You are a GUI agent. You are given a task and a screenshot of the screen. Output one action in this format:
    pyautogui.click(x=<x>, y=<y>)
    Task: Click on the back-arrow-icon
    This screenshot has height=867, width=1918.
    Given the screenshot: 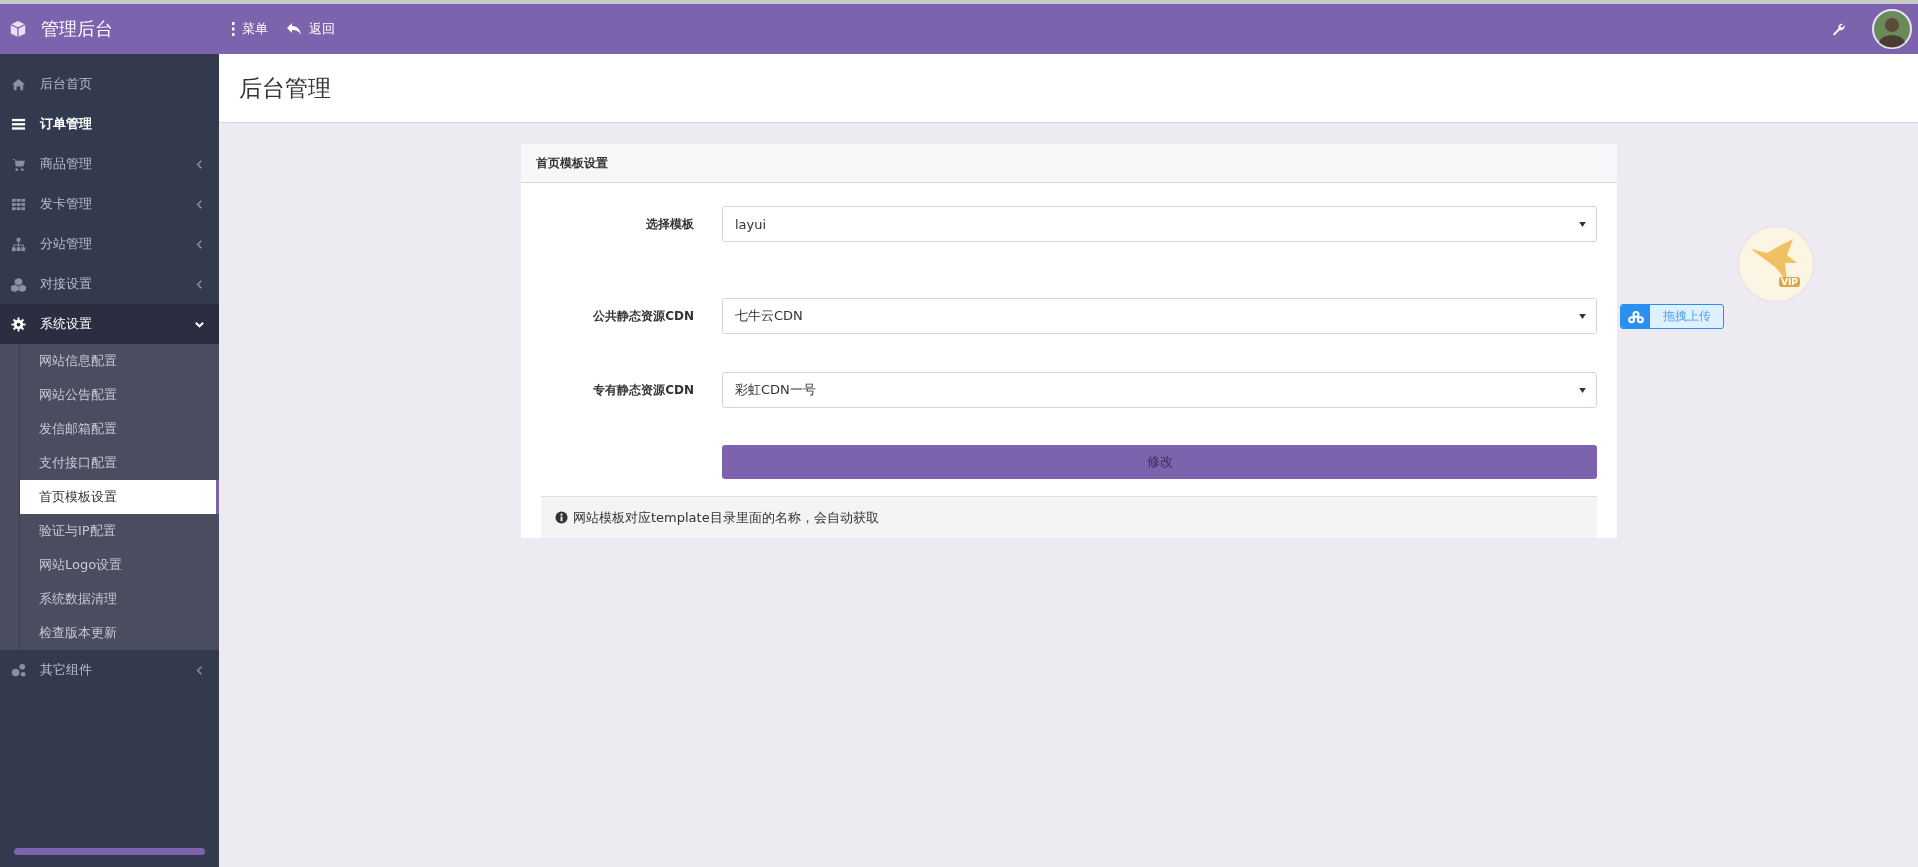 What is the action you would take?
    pyautogui.click(x=294, y=29)
    